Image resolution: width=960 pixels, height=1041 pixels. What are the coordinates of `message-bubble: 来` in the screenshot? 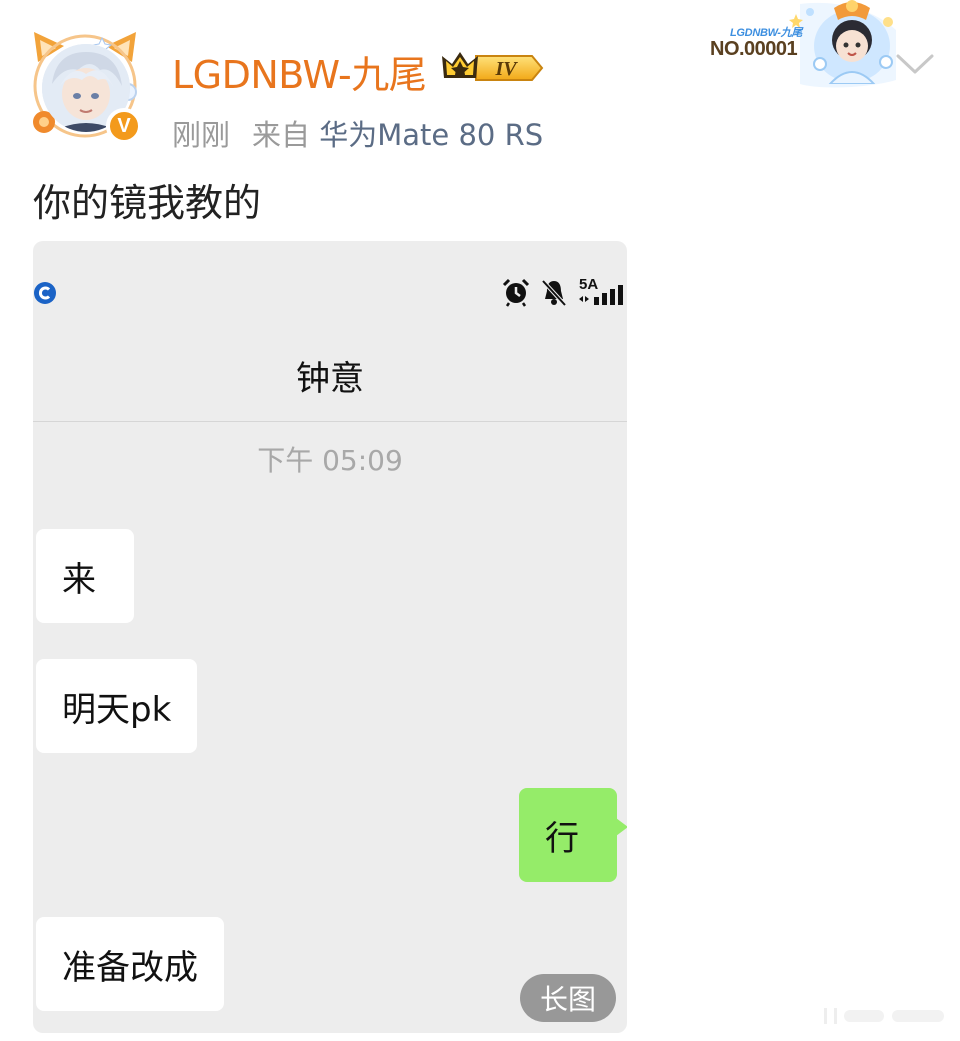 It's located at (85, 576).